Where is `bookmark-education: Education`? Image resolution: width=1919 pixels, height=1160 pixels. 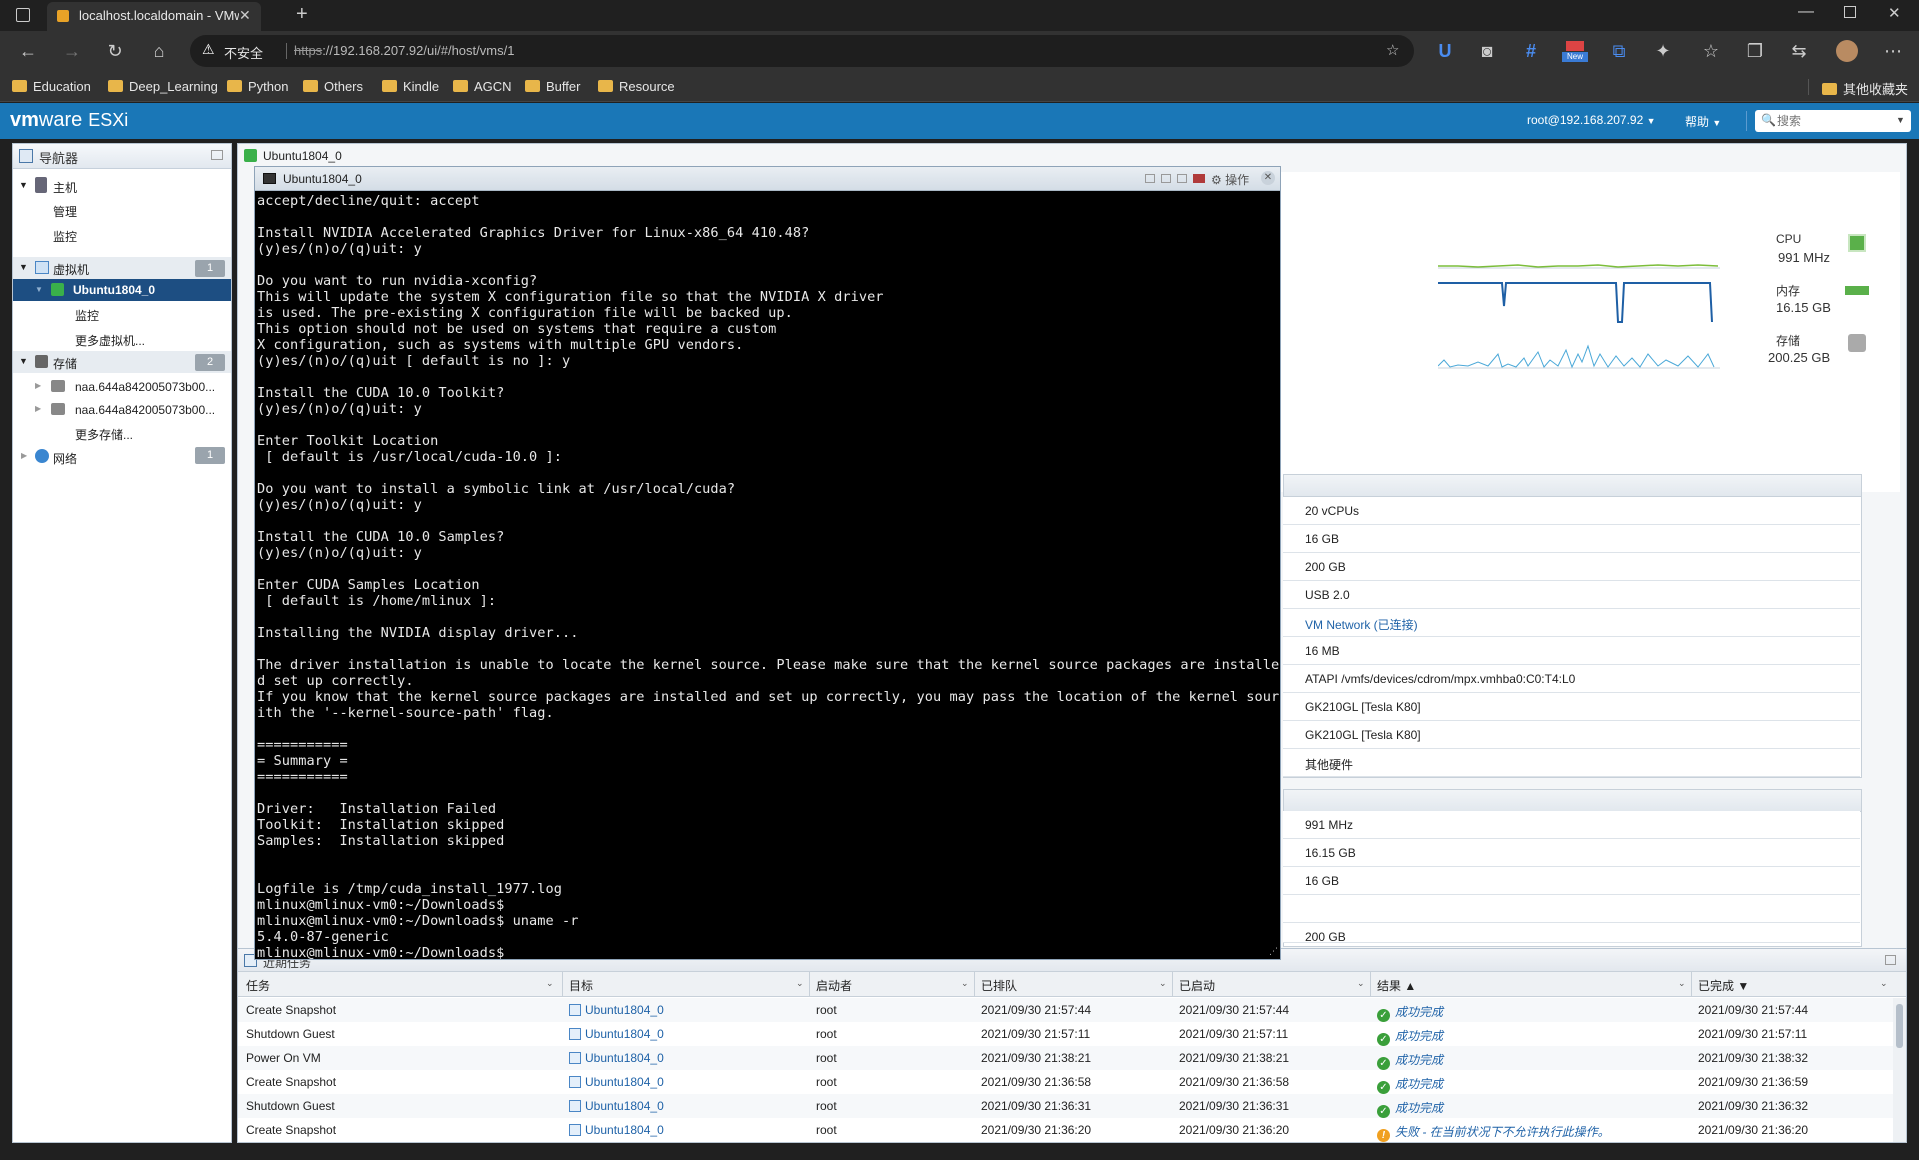
bookmark-education: Education is located at coordinates (51, 86).